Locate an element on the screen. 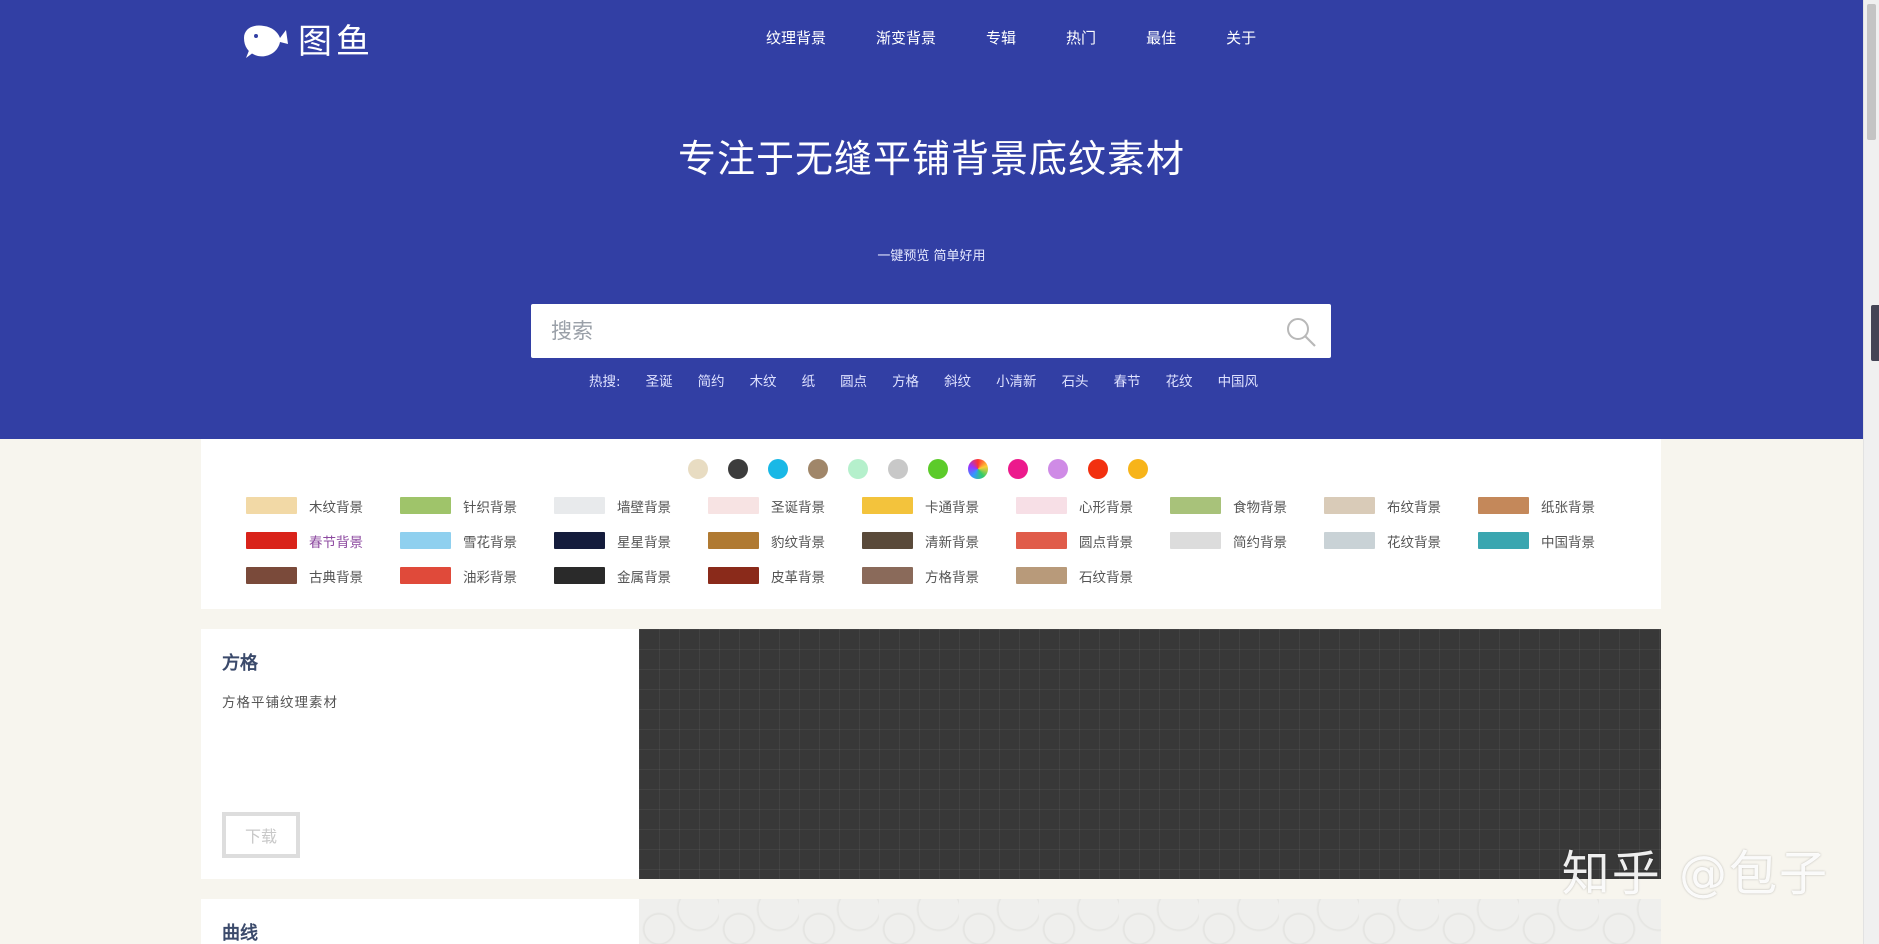 The width and height of the screenshot is (1879, 944). search-box is located at coordinates (931, 331).